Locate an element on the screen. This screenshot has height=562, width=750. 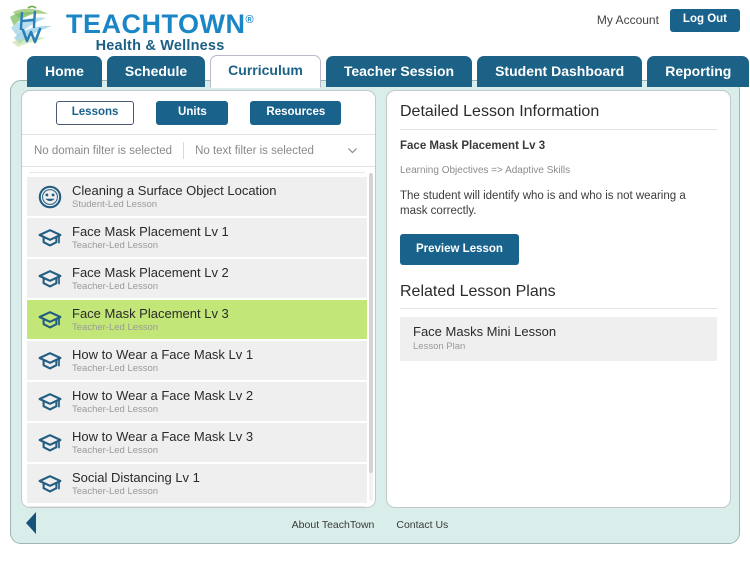
list-item-title: Cleaning a Surface Object Location is located at coordinates (174, 190).